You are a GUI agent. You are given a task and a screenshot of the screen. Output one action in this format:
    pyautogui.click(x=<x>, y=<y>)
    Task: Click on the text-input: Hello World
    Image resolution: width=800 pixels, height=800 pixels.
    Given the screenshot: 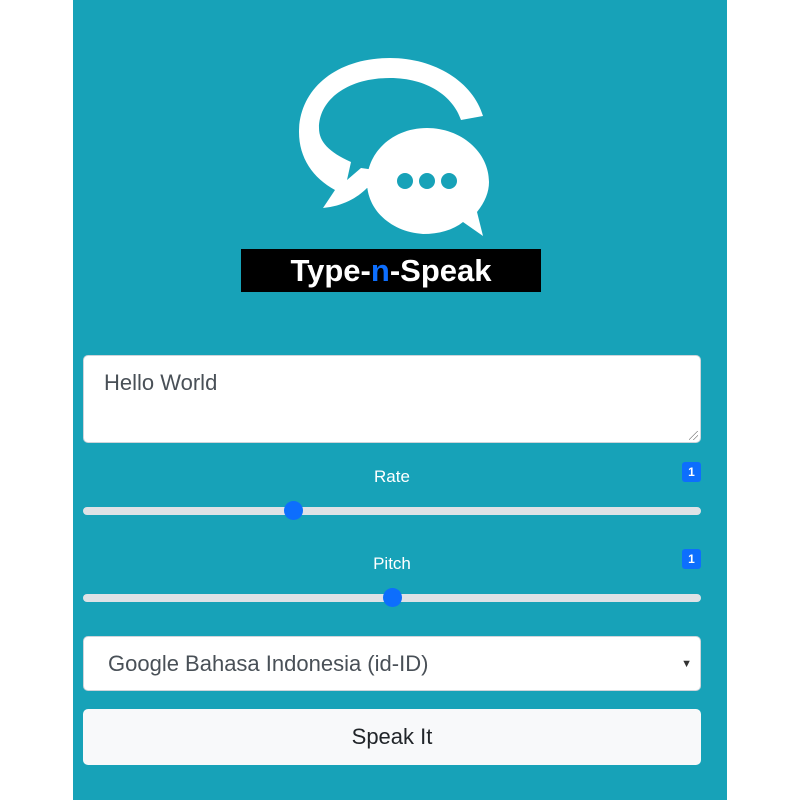 What is the action you would take?
    pyautogui.click(x=392, y=399)
    